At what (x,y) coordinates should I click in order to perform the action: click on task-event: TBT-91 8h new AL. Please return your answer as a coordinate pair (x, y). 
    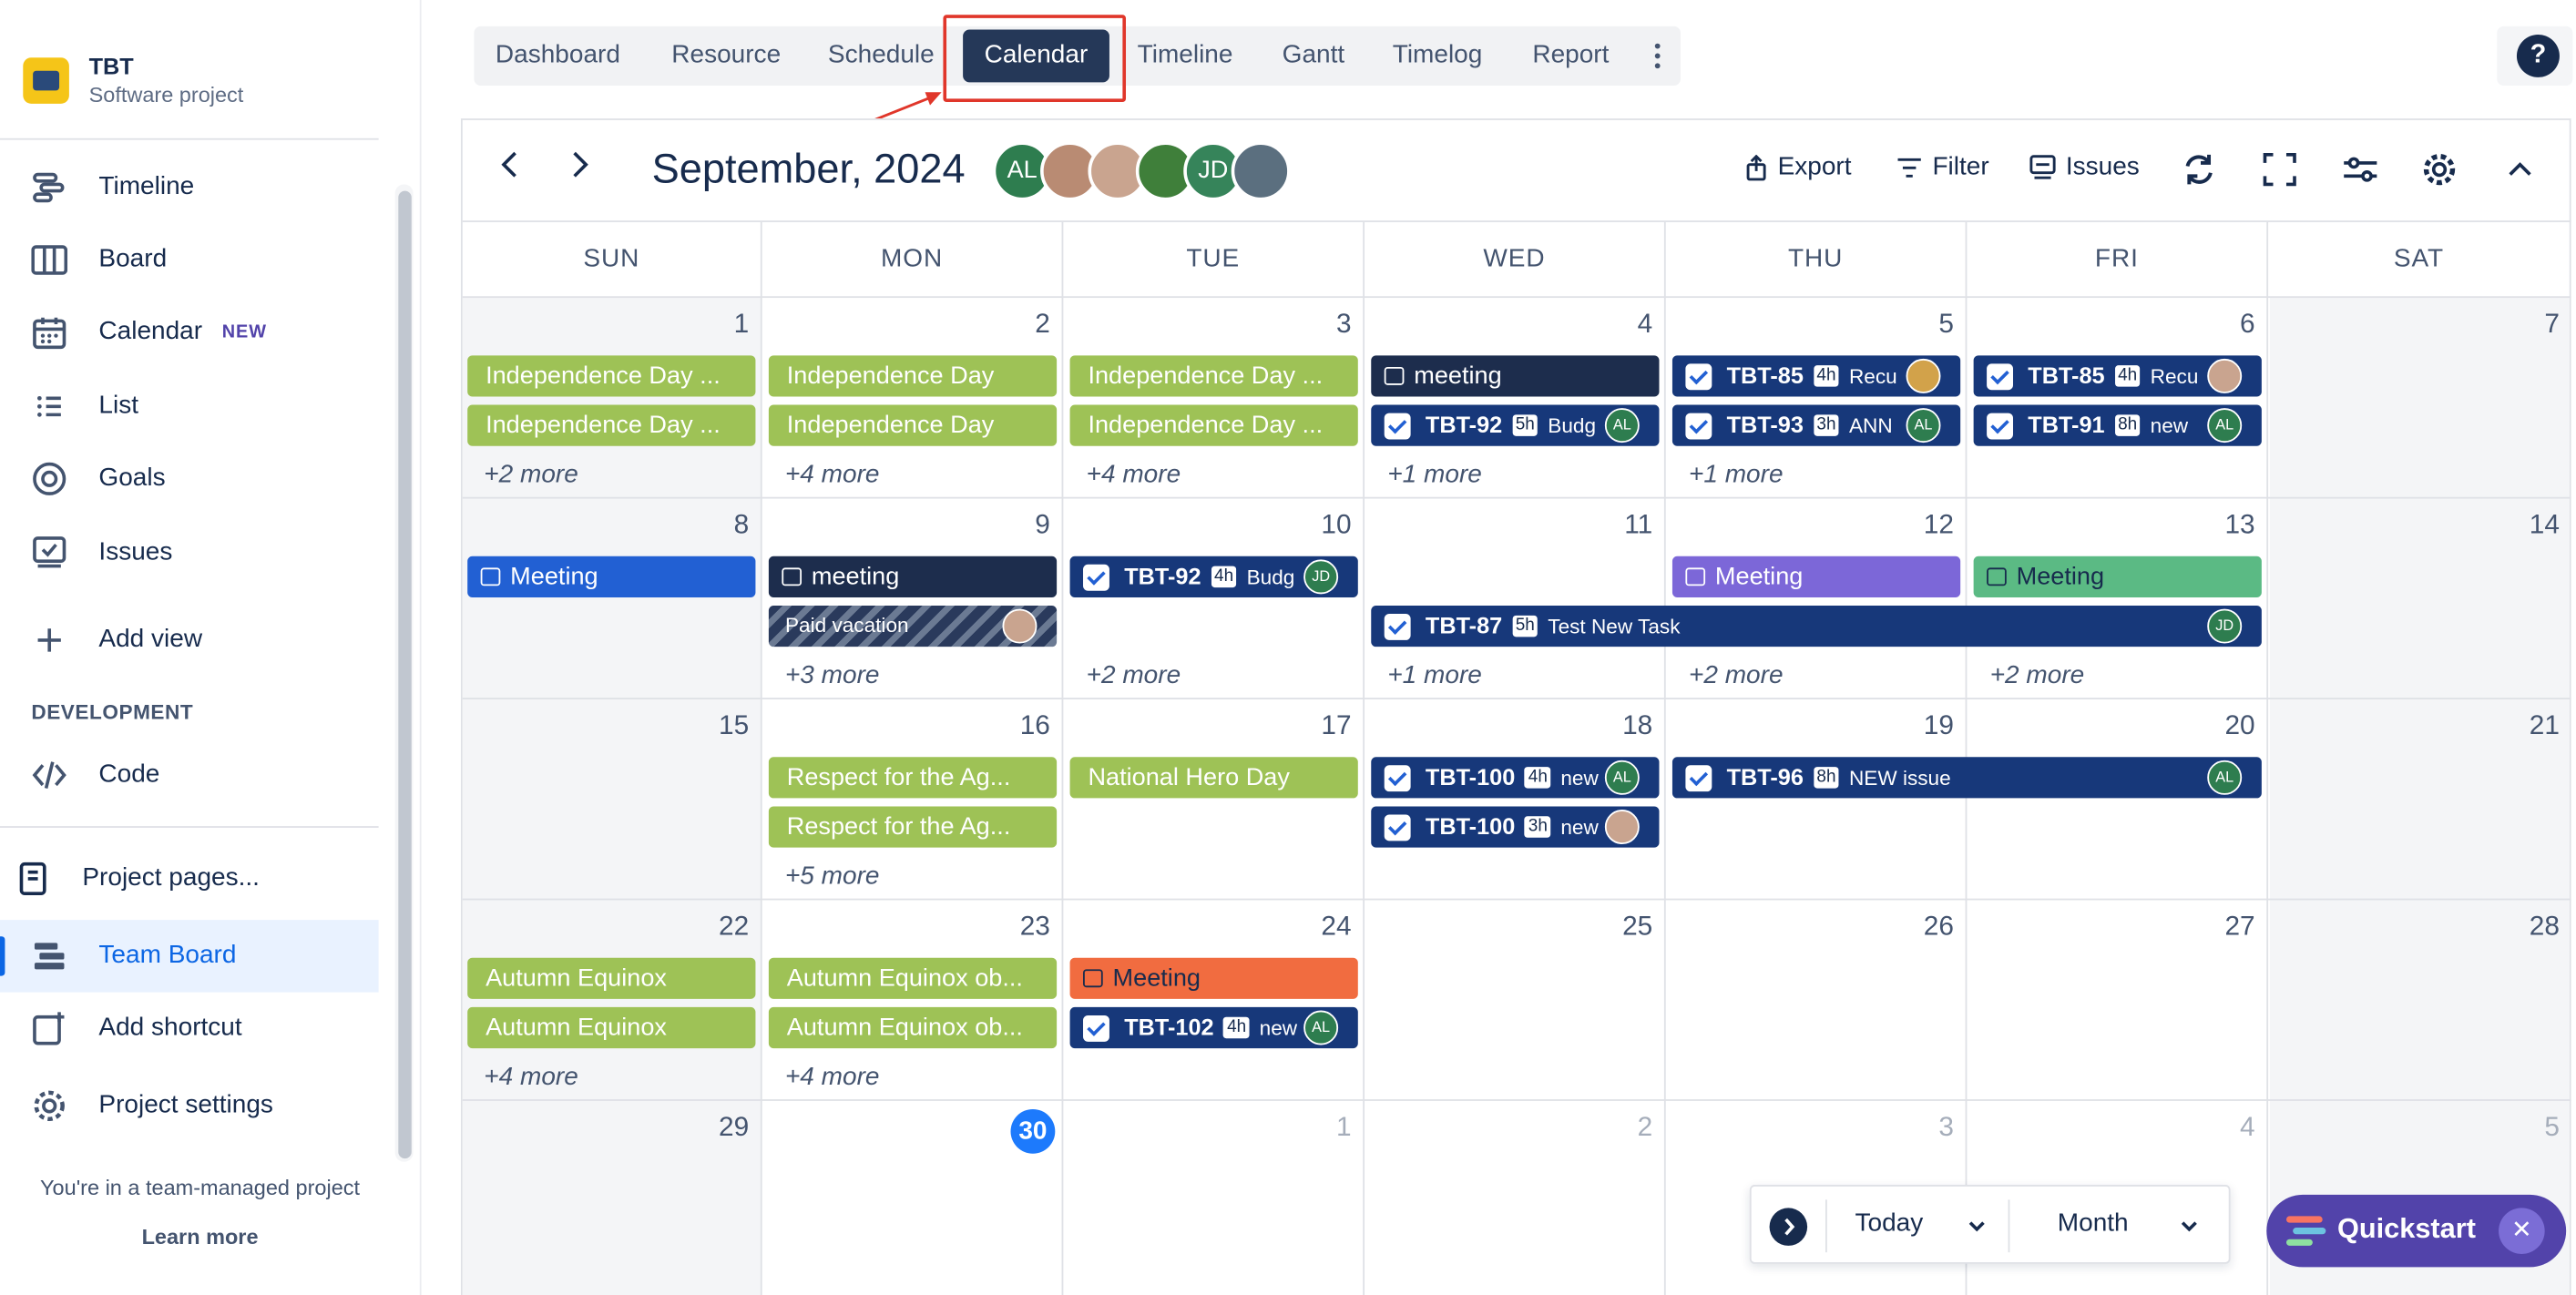
    Looking at the image, I should click on (2118, 425).